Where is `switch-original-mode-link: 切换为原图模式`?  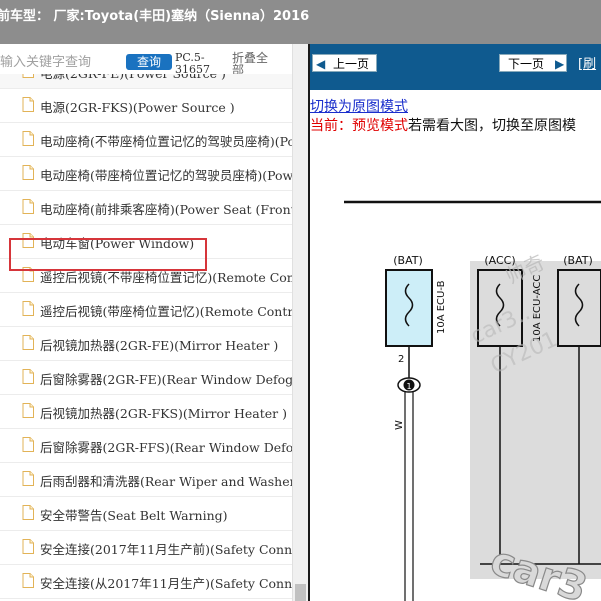 switch-original-mode-link: 切换为原图模式 is located at coordinates (359, 106).